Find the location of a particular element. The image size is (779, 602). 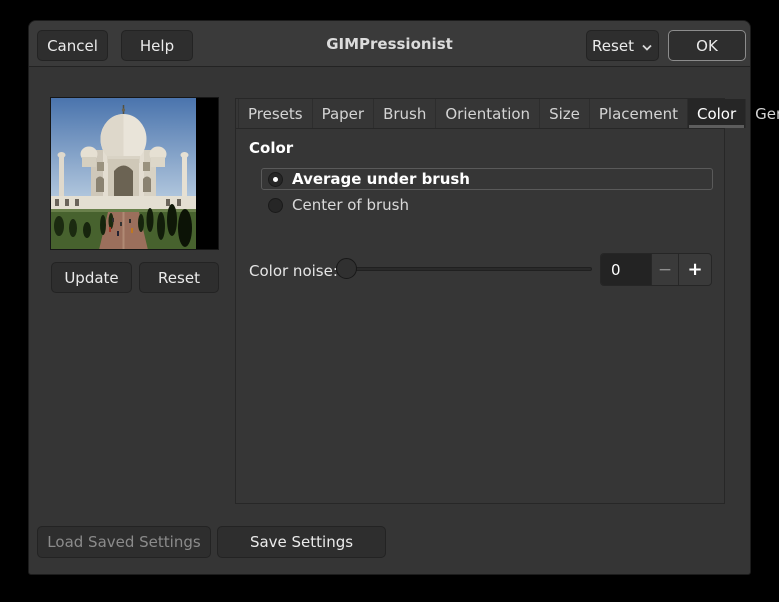

color-noise-slider is located at coordinates (464, 269).